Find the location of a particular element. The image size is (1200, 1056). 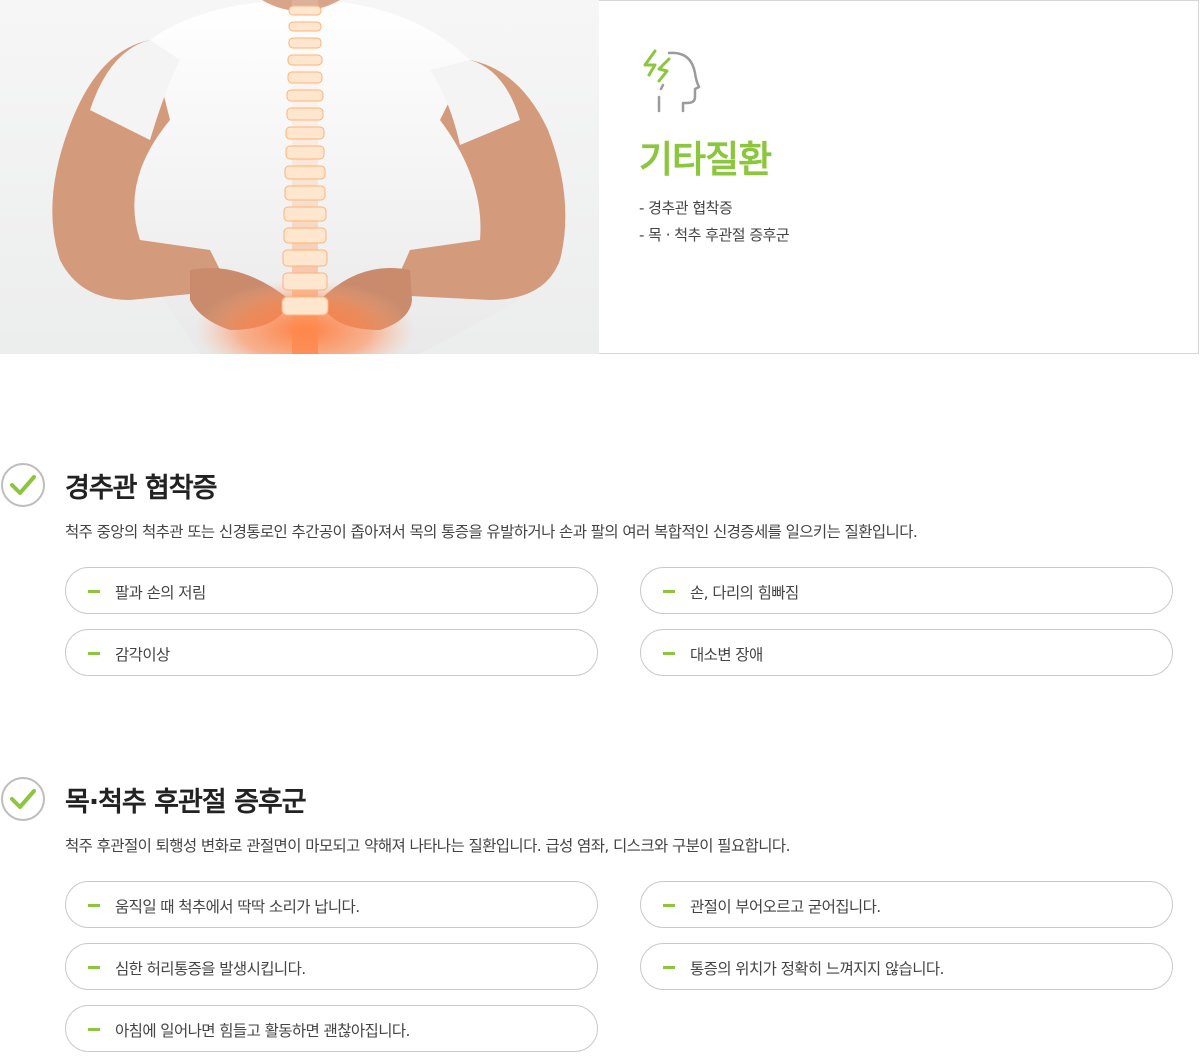

symptom-text: 관절이 부어오르고 굳어집니다. is located at coordinates (785, 907).